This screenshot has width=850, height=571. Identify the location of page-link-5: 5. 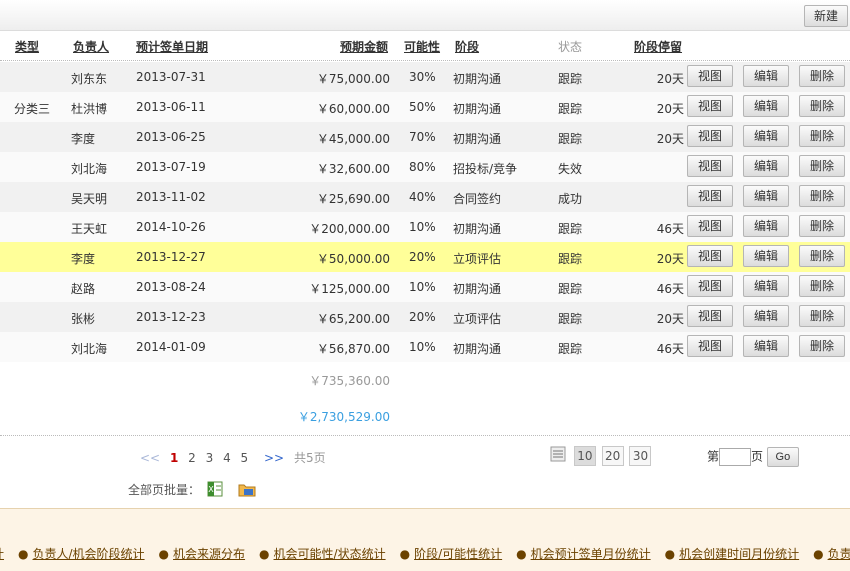
(245, 458).